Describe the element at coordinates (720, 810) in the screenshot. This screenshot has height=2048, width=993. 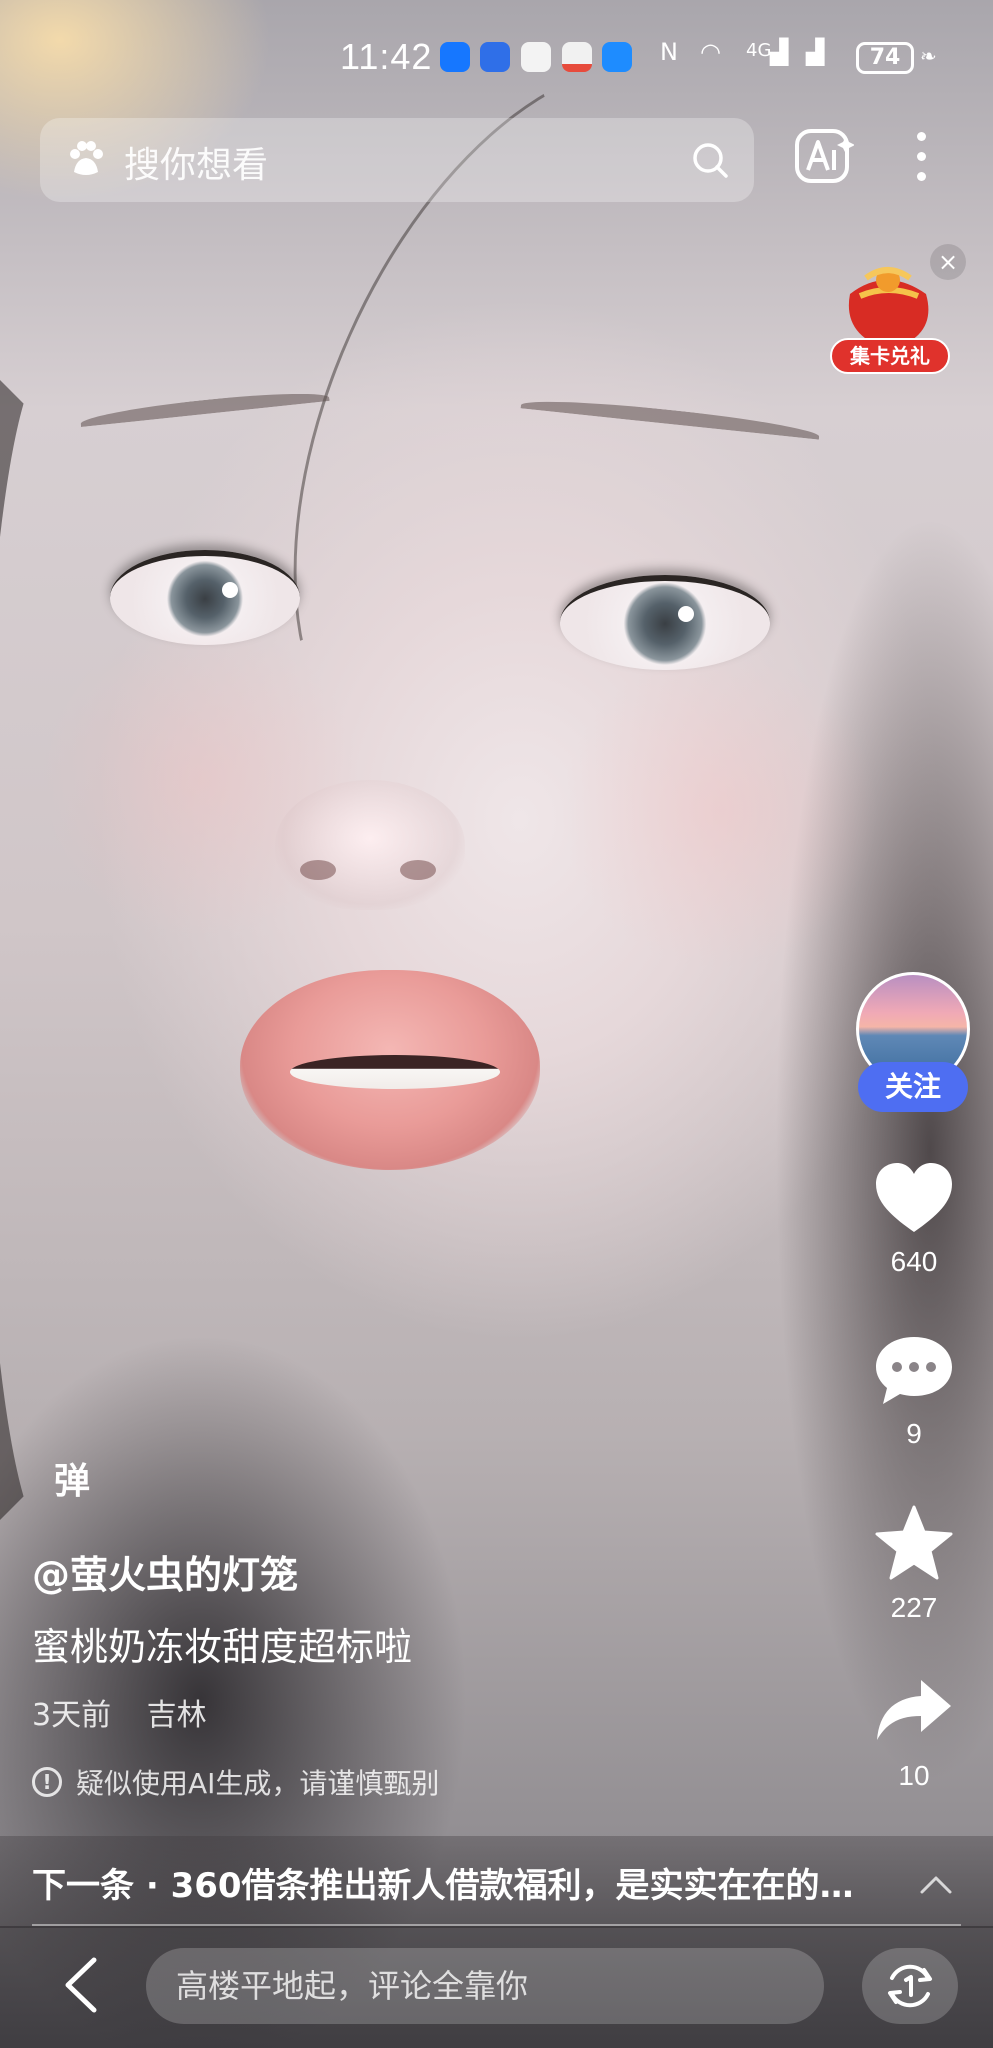
I see `right-cheek` at that location.